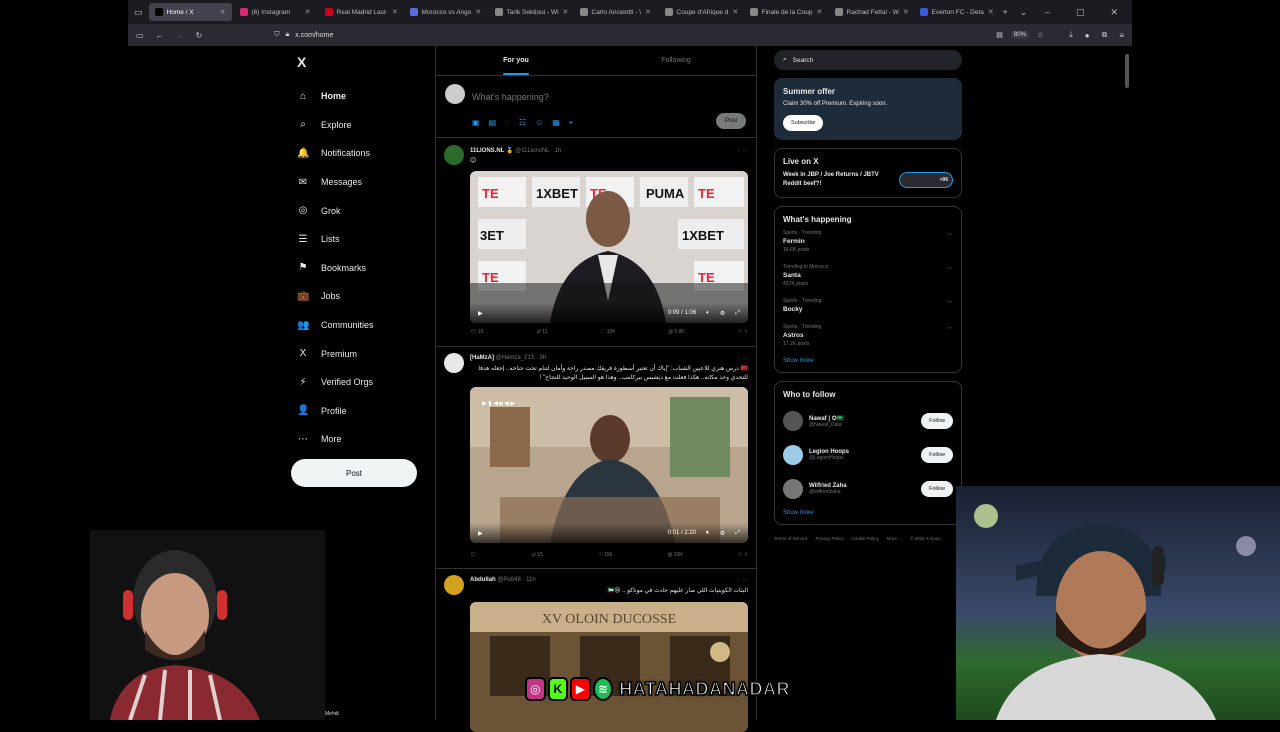  Describe the element at coordinates (160, 35) in the screenshot. I see `back-icon: ←` at that location.